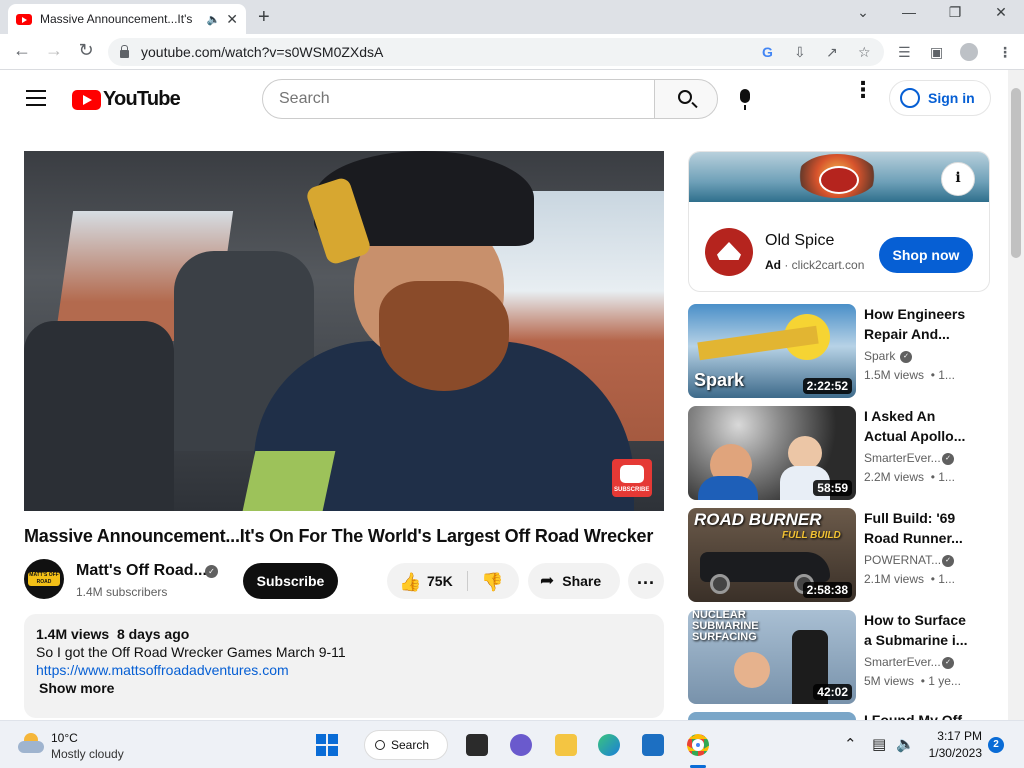 This screenshot has height=768, width=1024. I want to click on speaker-icon: 🔈, so click(214, 19).